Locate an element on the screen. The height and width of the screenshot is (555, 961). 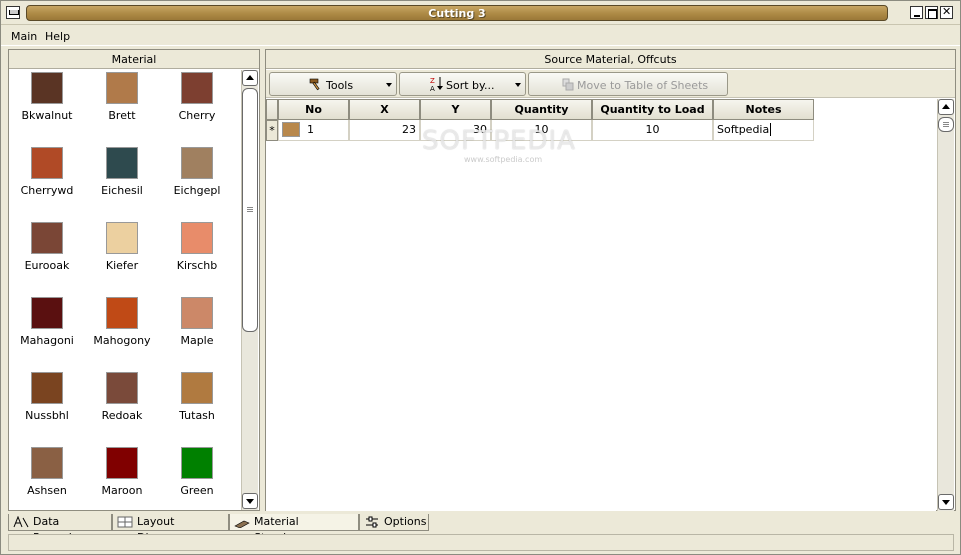
column-header-x: X is located at coordinates (384, 109).